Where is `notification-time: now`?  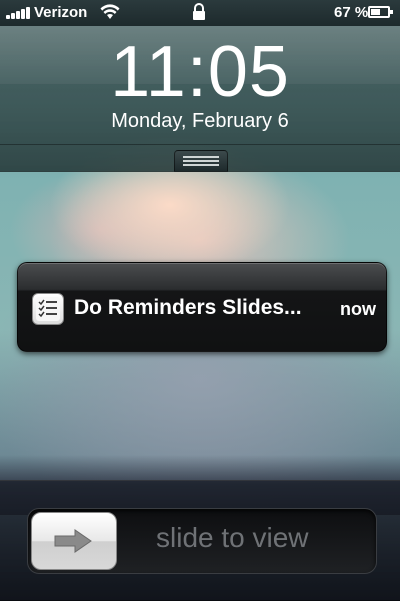 notification-time: now is located at coordinates (358, 309).